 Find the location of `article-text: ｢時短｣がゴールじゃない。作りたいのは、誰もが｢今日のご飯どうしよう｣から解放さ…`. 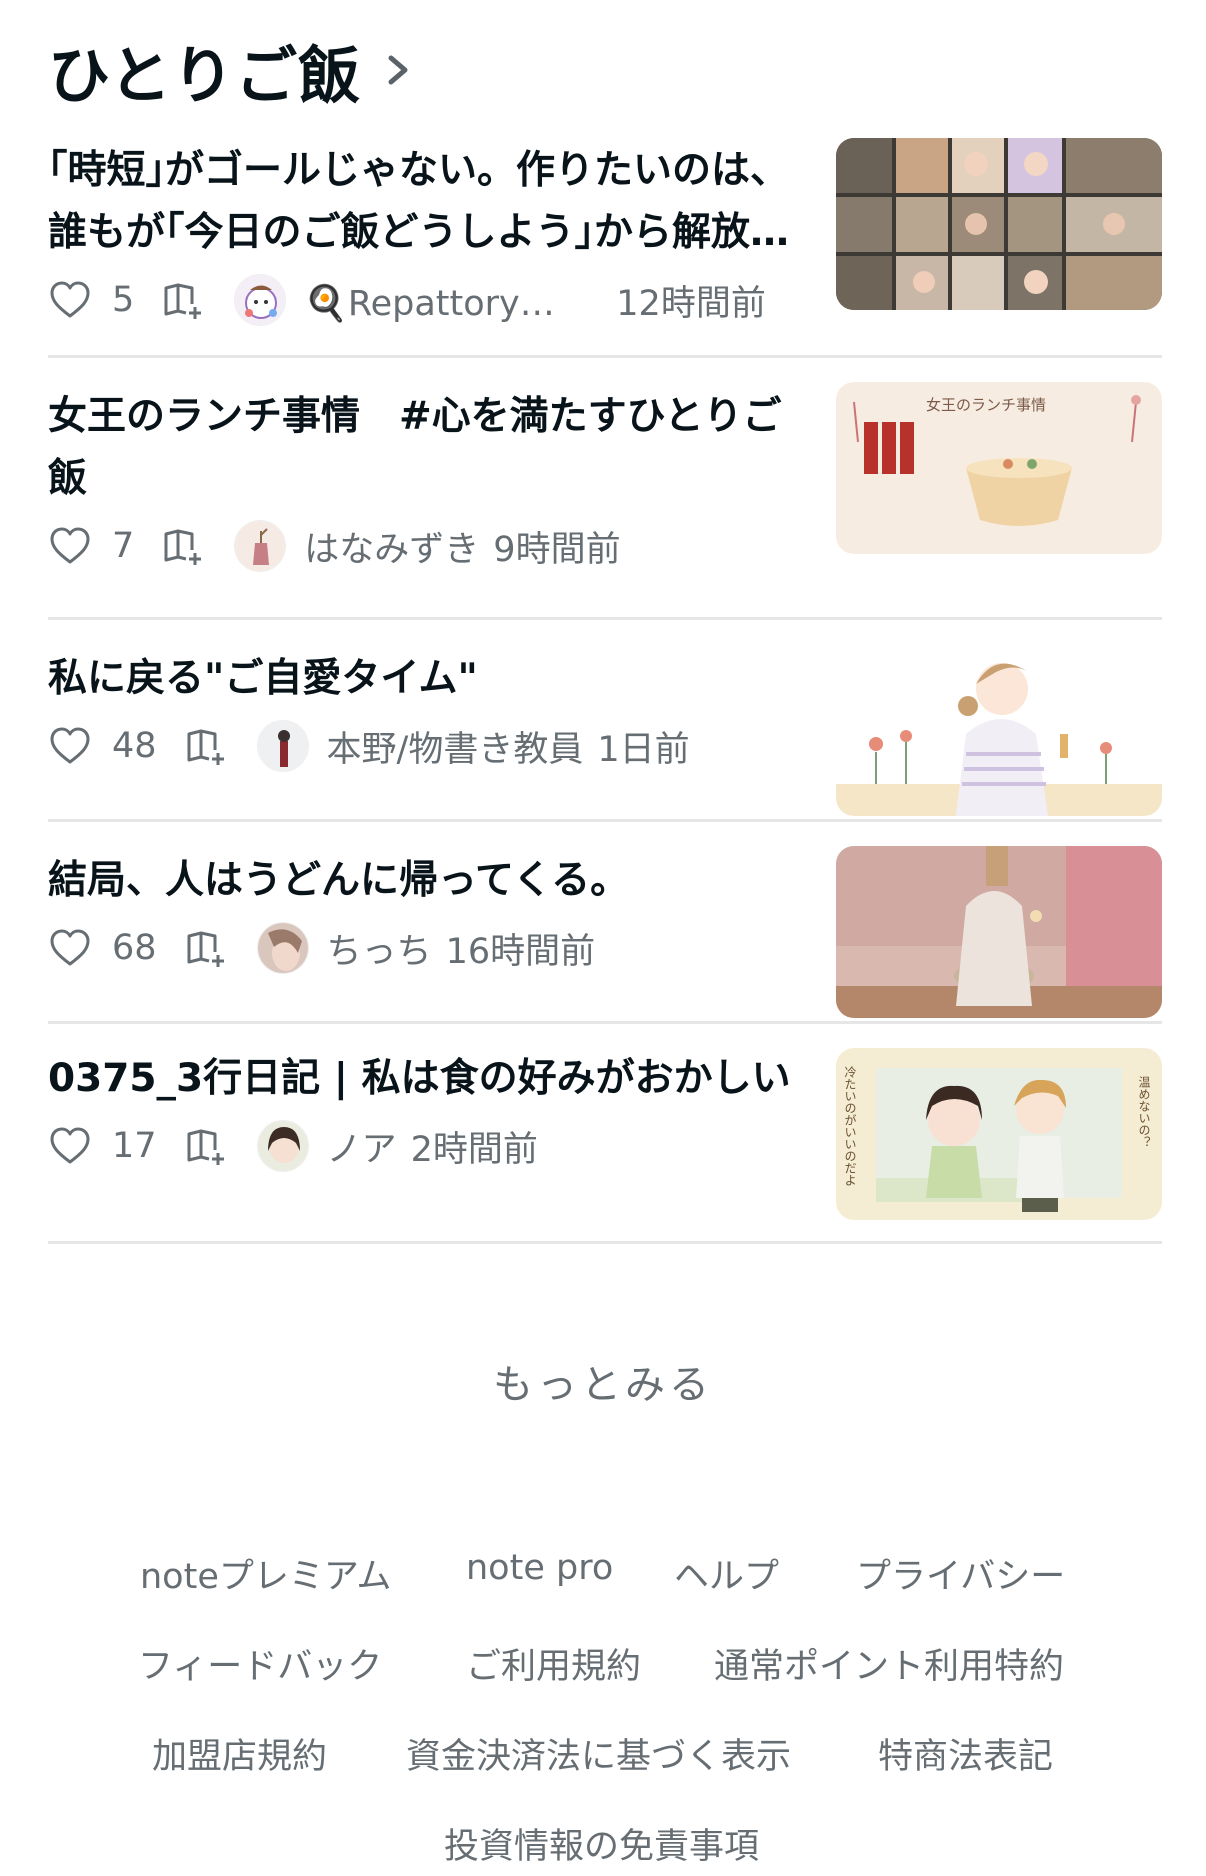

article-text: ｢時短｣がゴールじゃない。作りたいのは、誰もが｢今日のご飯どうしよう｣から解放さ… is located at coordinates (434, 235).